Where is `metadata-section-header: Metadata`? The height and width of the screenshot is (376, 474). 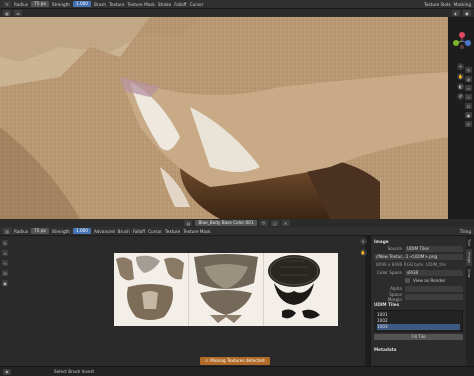 metadata-section-header: Metadata is located at coordinates (418, 349).